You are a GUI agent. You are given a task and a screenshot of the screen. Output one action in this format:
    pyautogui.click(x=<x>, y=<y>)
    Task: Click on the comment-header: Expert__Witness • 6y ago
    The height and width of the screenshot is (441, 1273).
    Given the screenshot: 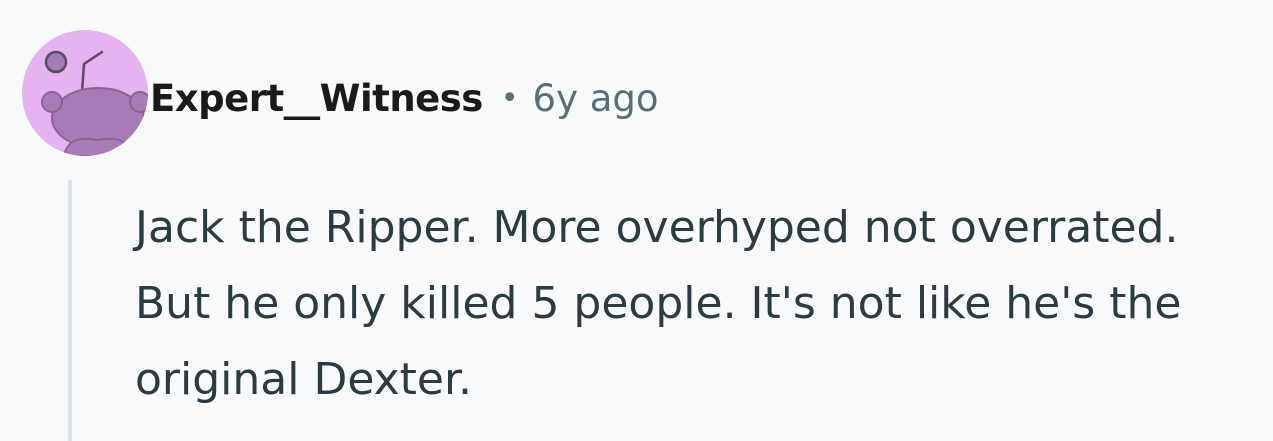 What is the action you would take?
    pyautogui.click(x=404, y=98)
    